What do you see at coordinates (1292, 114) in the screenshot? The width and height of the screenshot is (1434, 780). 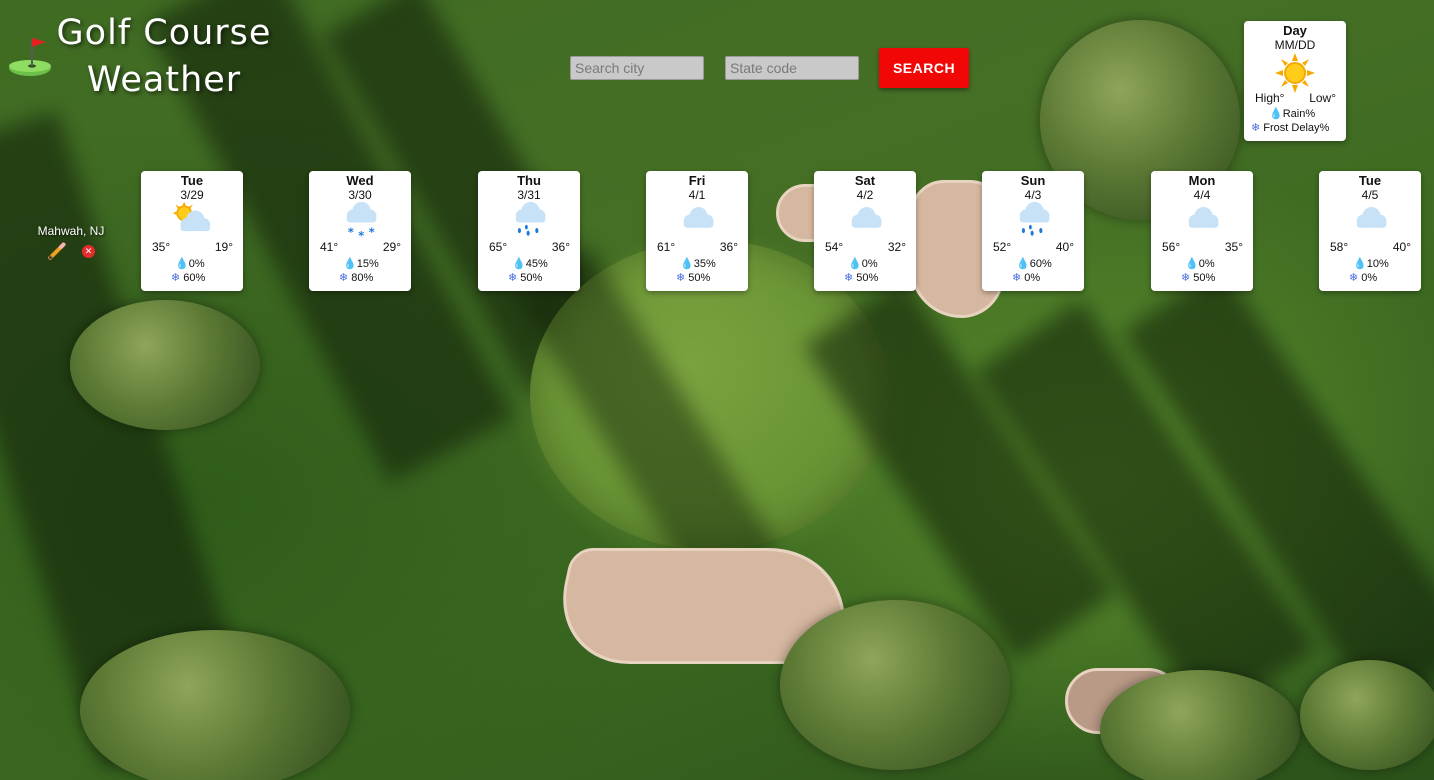 I see `legend-rain: 💧Rain%` at bounding box center [1292, 114].